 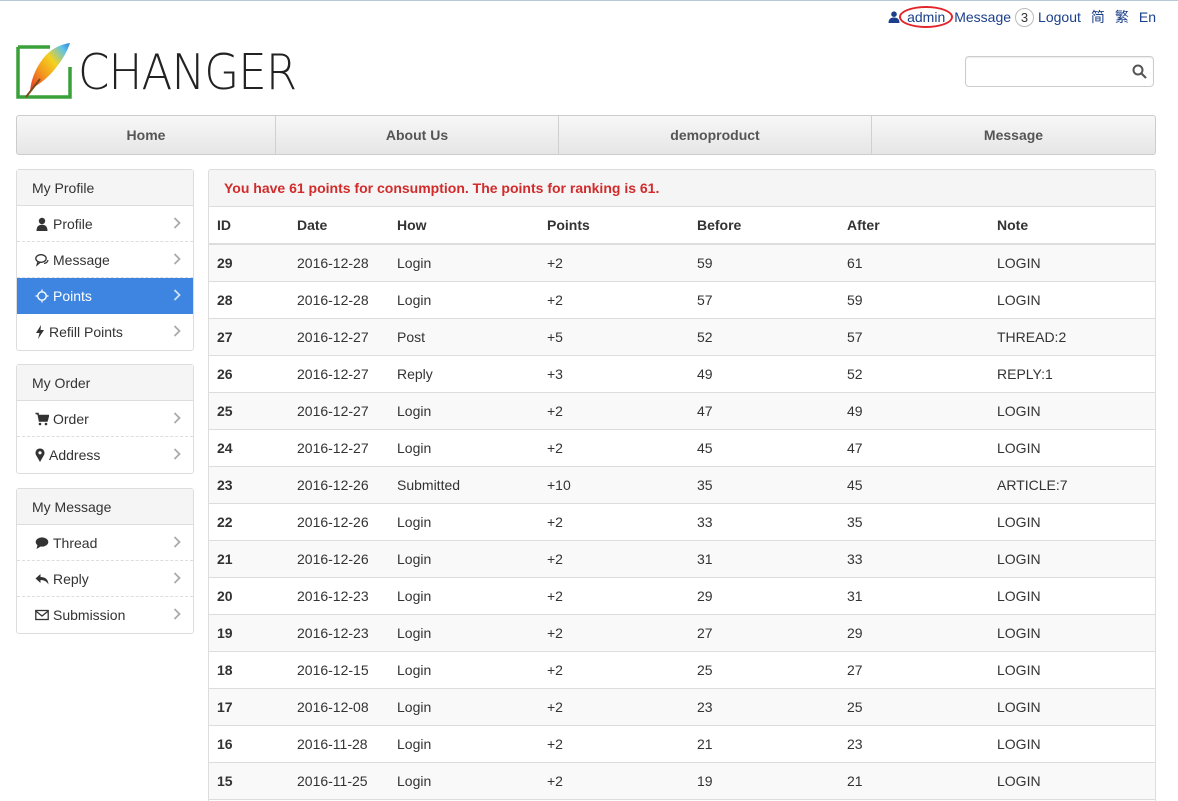 I want to click on table-cell: 18, so click(x=249, y=670).